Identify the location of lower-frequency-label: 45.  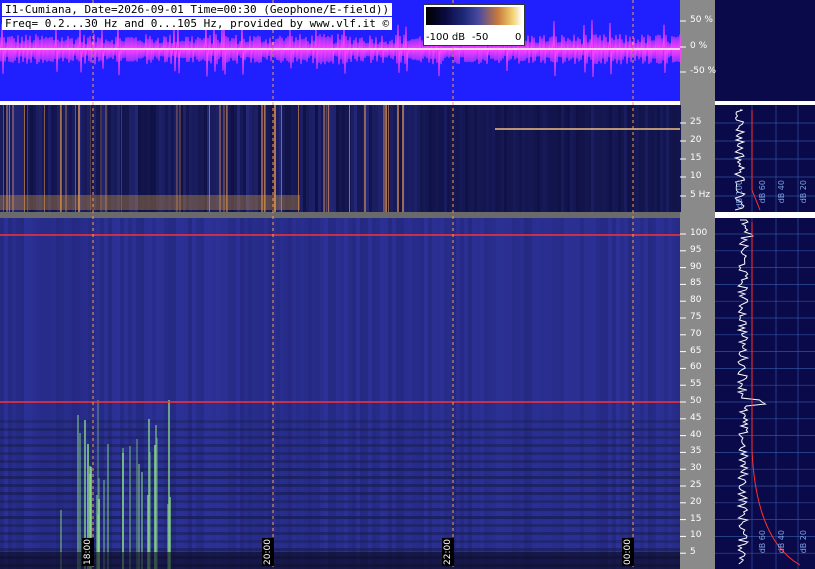
(696, 417).